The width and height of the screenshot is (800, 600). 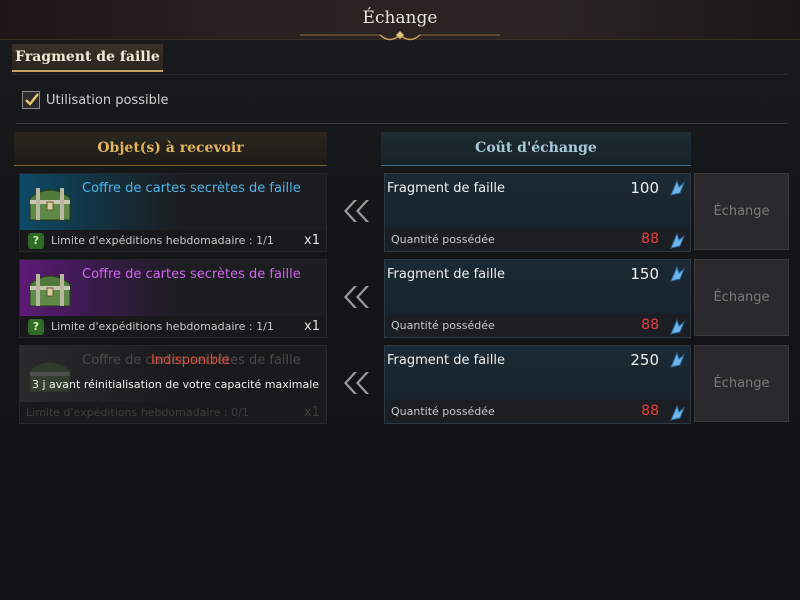 What do you see at coordinates (644, 188) in the screenshot?
I see `cost-amount: 100` at bounding box center [644, 188].